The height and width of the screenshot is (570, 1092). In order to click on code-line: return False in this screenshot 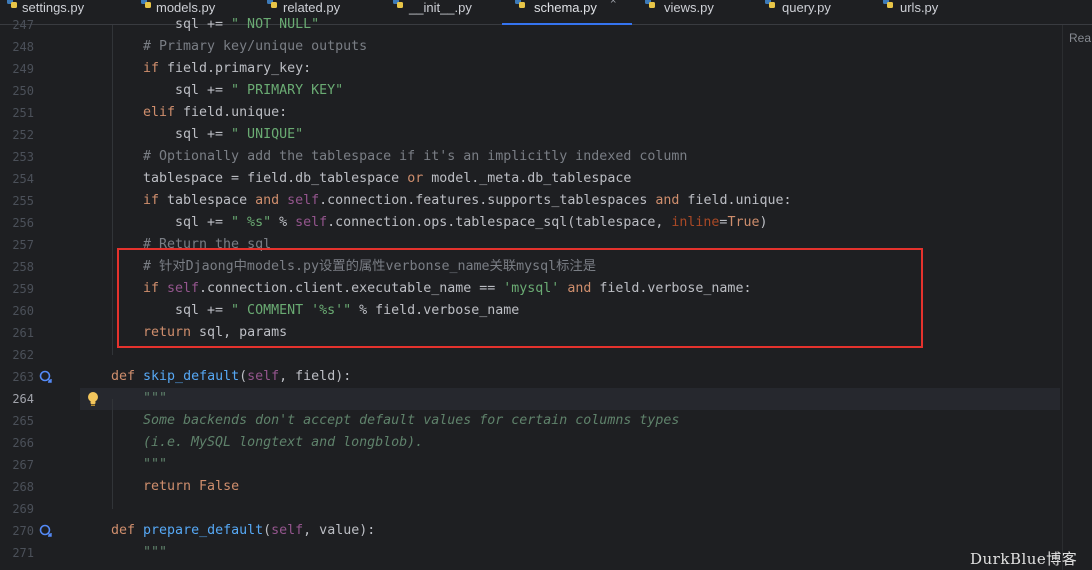, I will do `click(191, 486)`.